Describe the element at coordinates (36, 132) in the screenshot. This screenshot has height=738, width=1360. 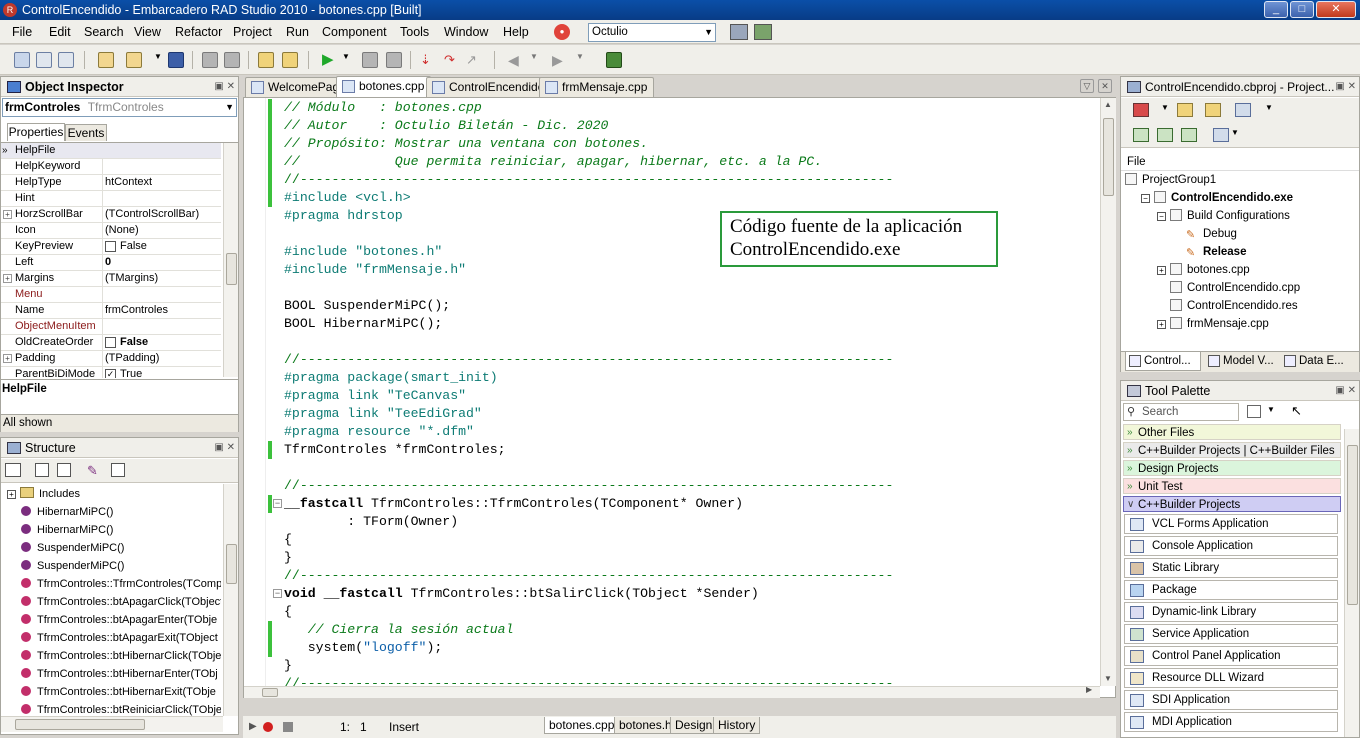
I see `tab-properties: Properties` at that location.